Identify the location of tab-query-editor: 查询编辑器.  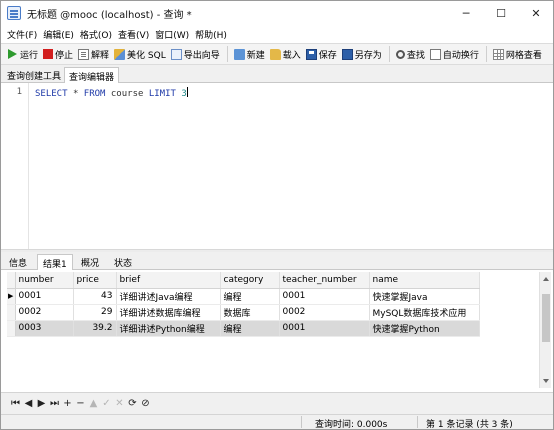
(92, 75).